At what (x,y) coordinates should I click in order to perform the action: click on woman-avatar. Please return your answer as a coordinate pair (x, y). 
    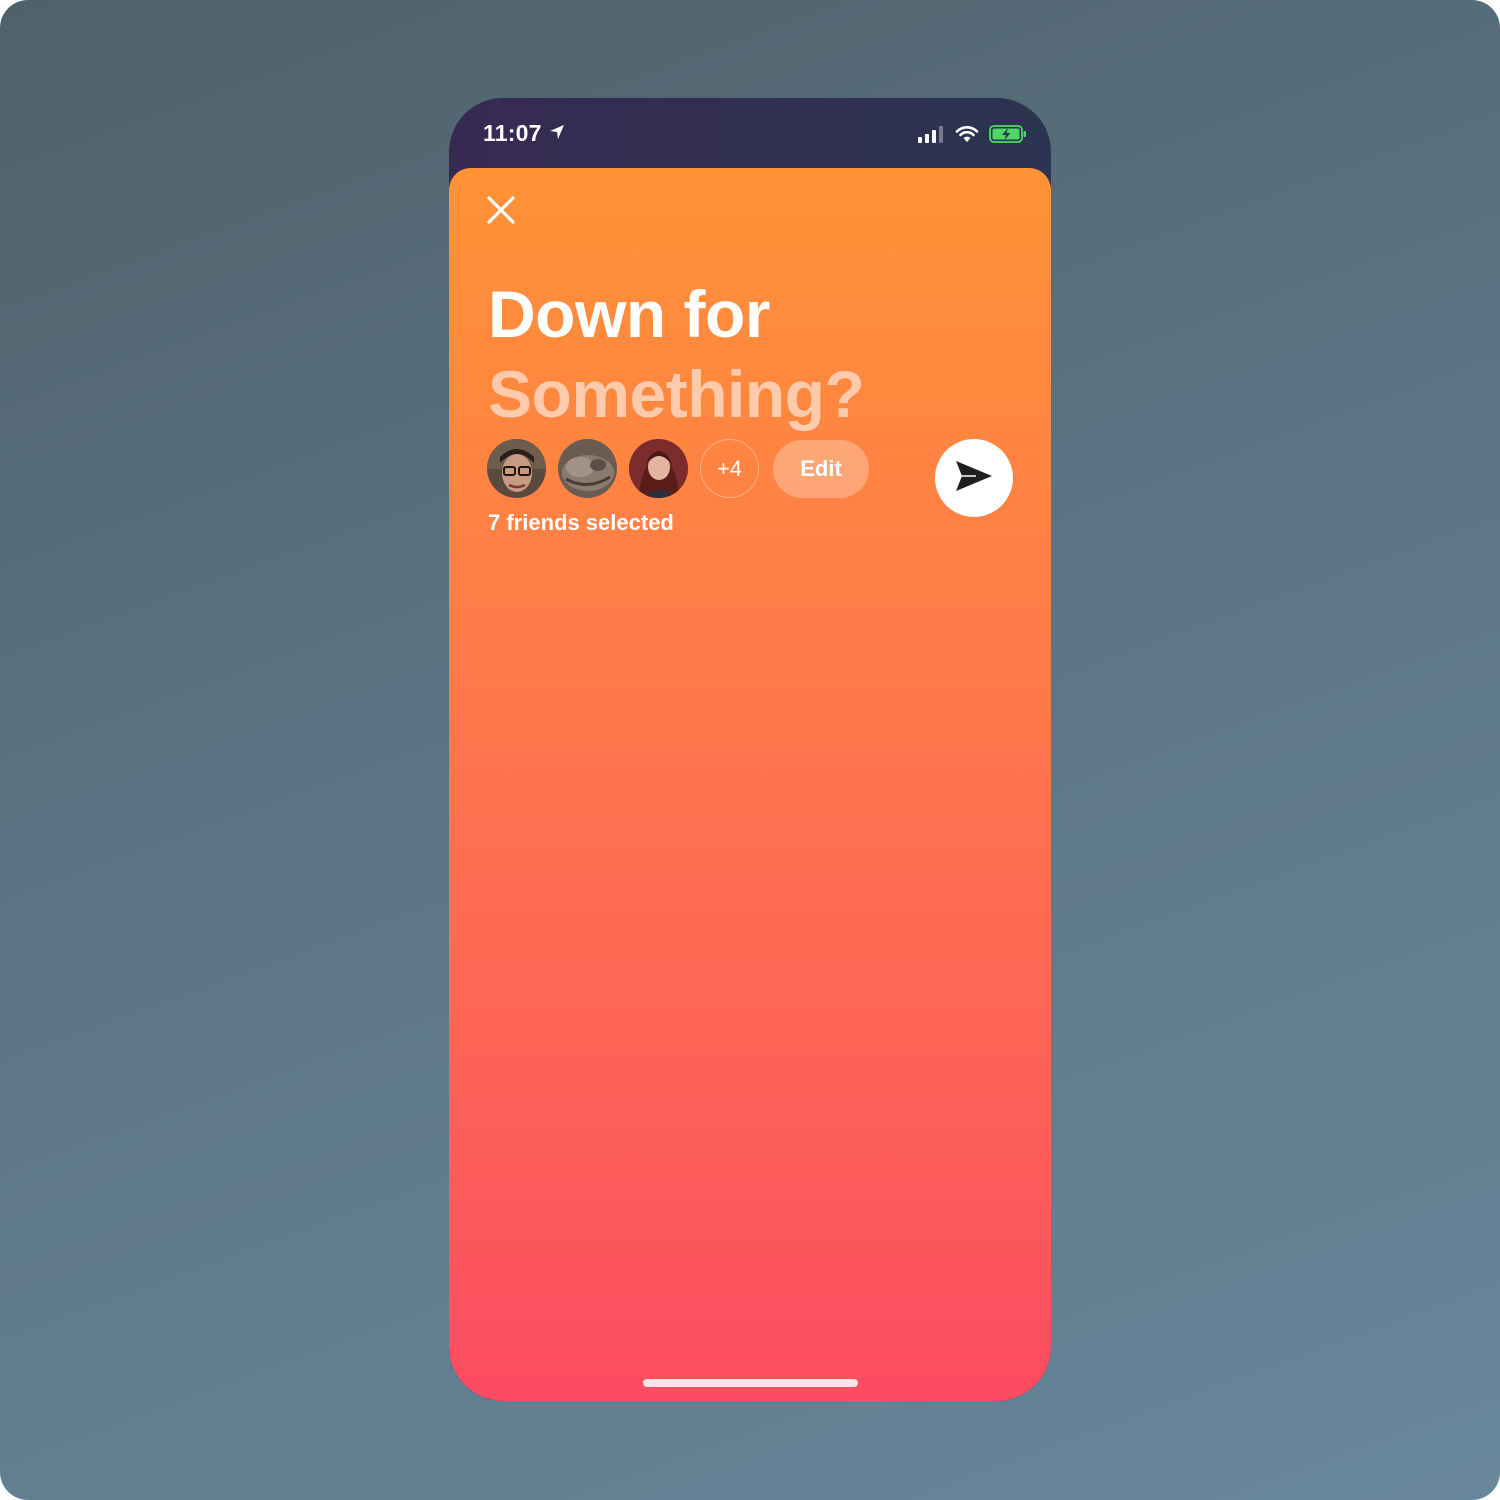
    Looking at the image, I should click on (658, 468).